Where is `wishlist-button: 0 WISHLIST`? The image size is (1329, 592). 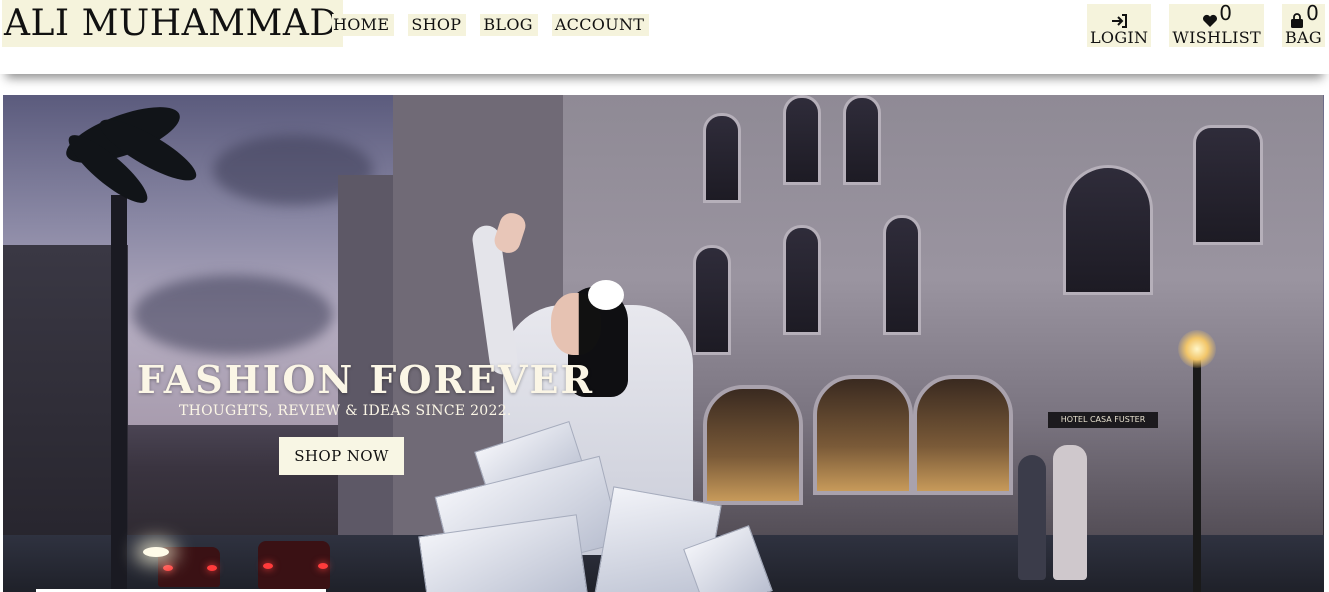
wishlist-button: 0 WISHLIST is located at coordinates (1216, 24).